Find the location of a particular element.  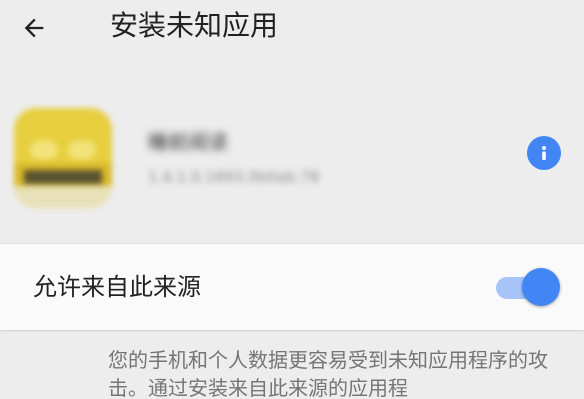

app-name: 睡前阅读 is located at coordinates (188, 142).